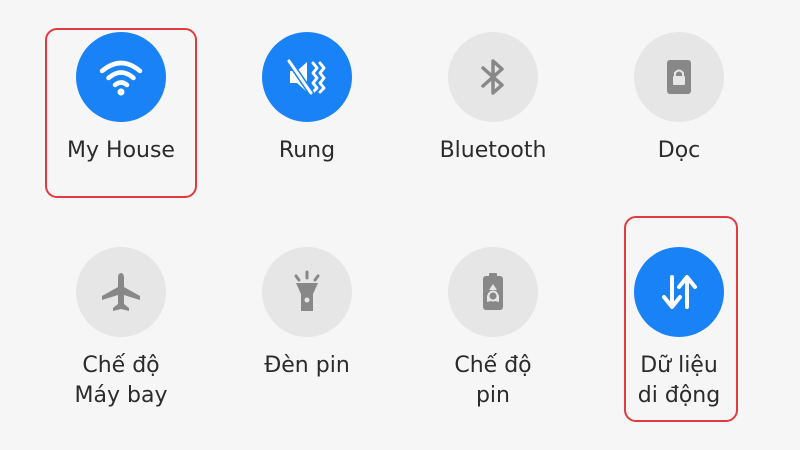  I want to click on portrait-lock-icon, so click(679, 77).